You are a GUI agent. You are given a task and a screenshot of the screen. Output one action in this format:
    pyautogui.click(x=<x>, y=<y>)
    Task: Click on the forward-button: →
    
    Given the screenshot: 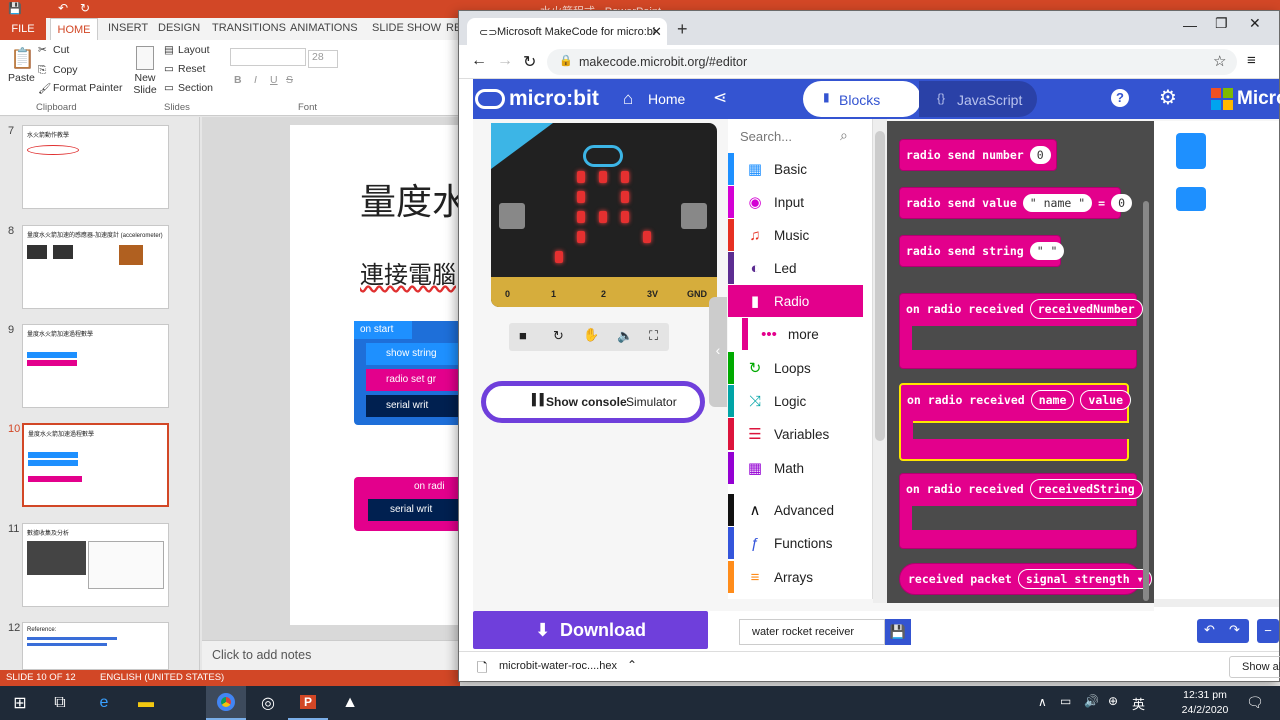 What is the action you would take?
    pyautogui.click(x=505, y=61)
    